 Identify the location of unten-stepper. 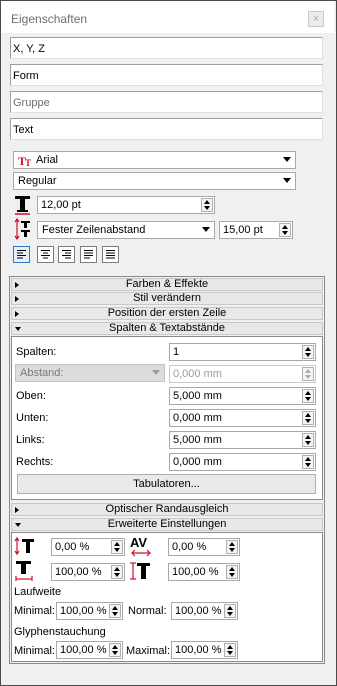
(308, 418).